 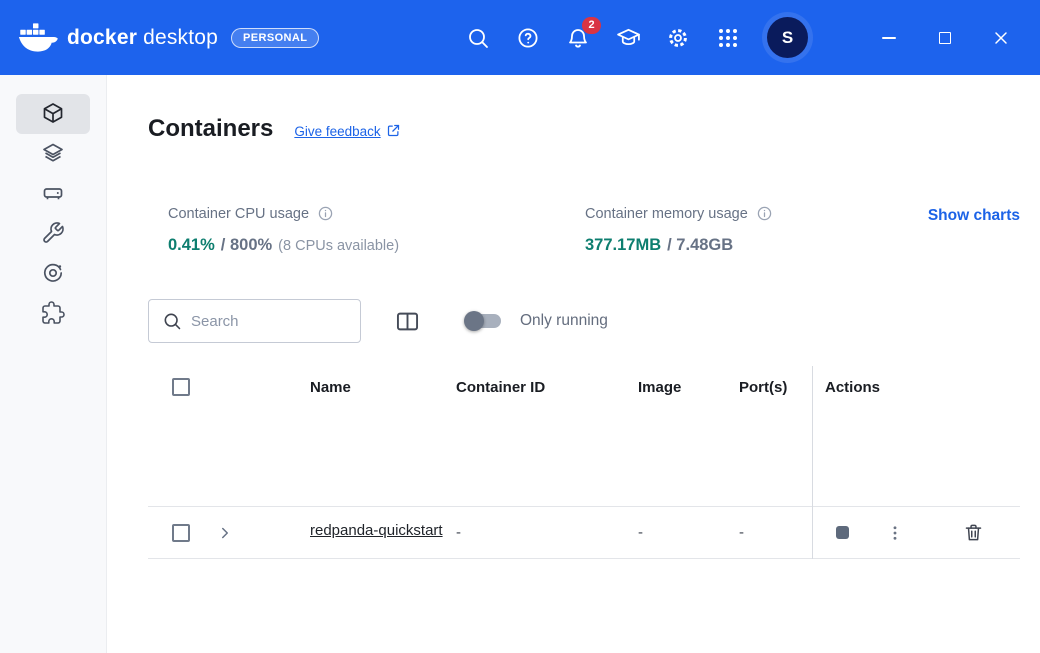 What do you see at coordinates (373, 387) in the screenshot?
I see `column-header-name: Name` at bounding box center [373, 387].